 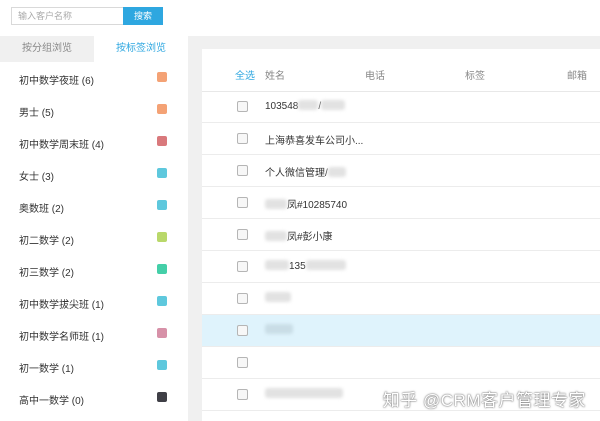 I want to click on tag-item: 初三数学 (2), so click(x=94, y=270).